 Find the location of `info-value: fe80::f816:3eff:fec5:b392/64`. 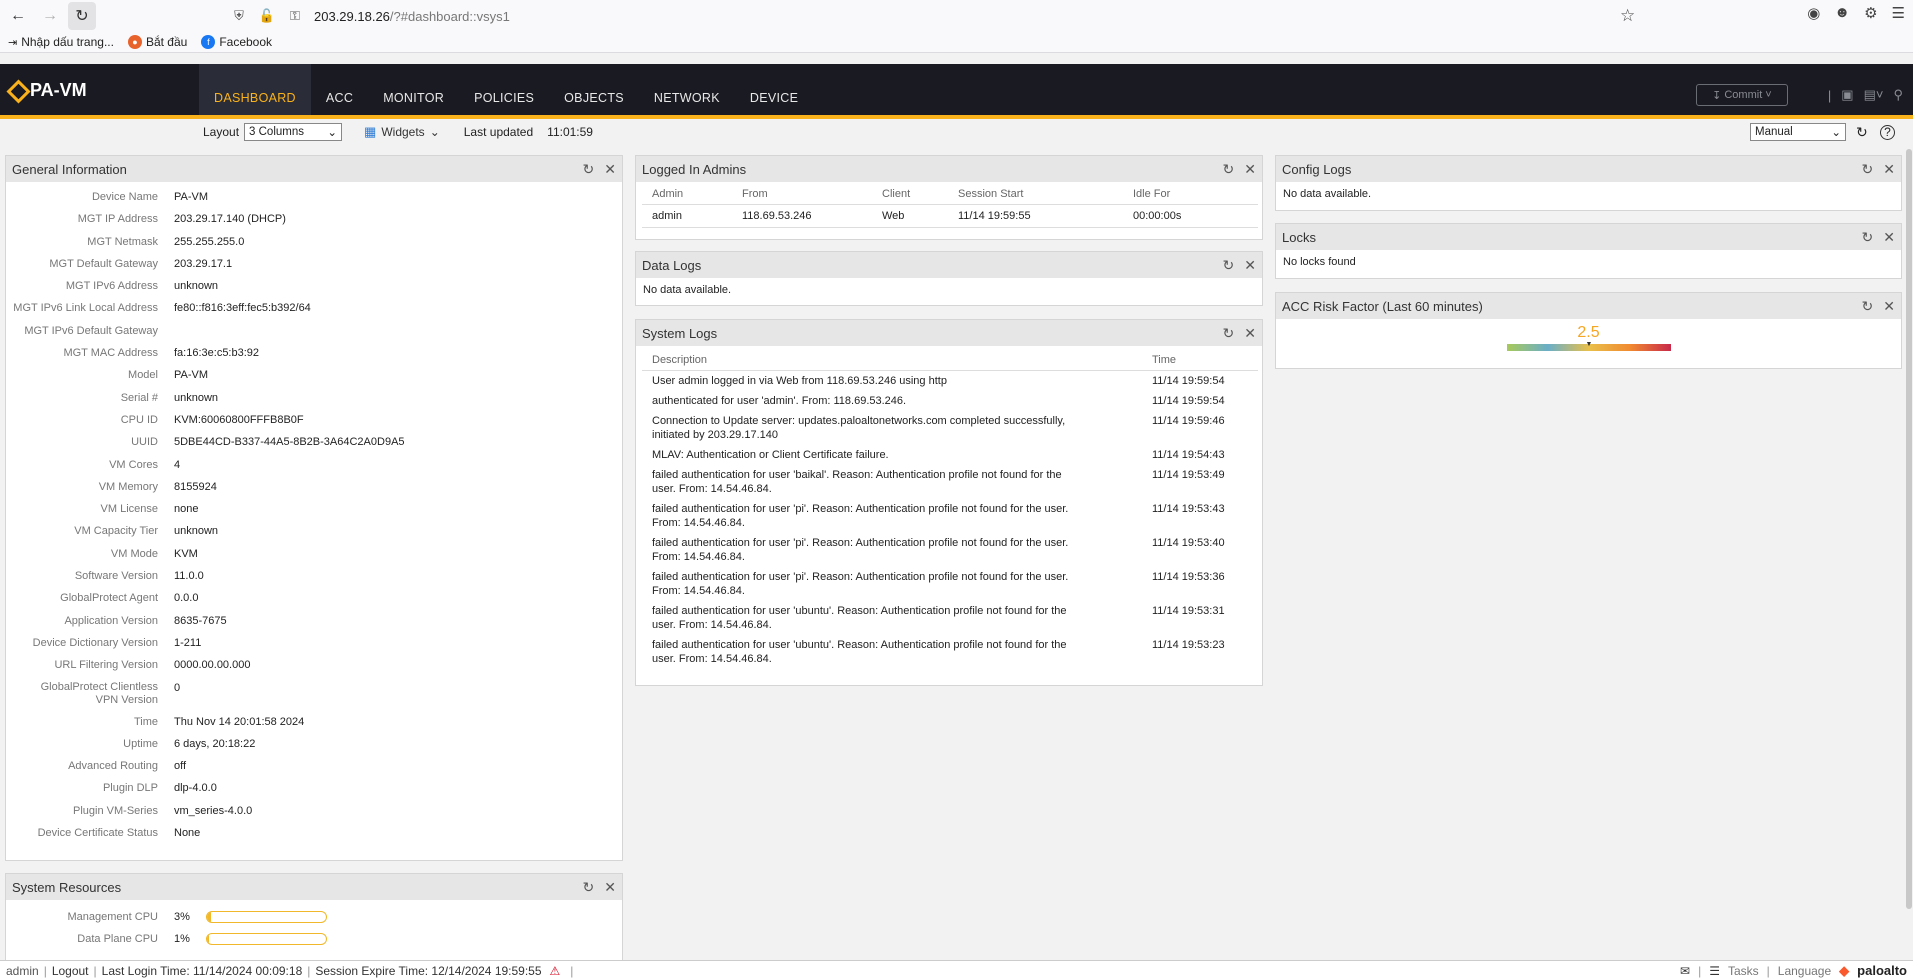

info-value: fe80::f816:3eff:fec5:b392/64 is located at coordinates (242, 308).